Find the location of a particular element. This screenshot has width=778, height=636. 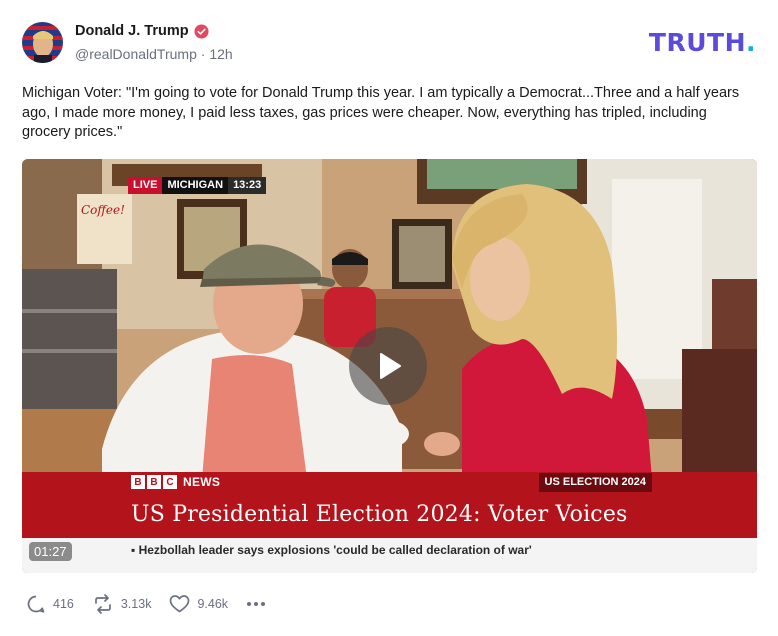

like-button: 9.46k is located at coordinates (198, 604).